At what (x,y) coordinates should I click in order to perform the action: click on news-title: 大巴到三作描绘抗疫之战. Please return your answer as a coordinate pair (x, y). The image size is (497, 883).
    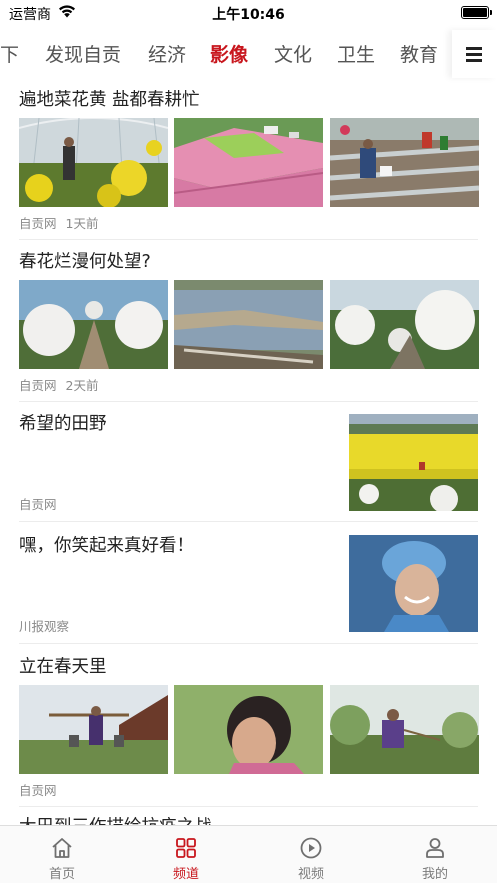
    Looking at the image, I should click on (248, 820).